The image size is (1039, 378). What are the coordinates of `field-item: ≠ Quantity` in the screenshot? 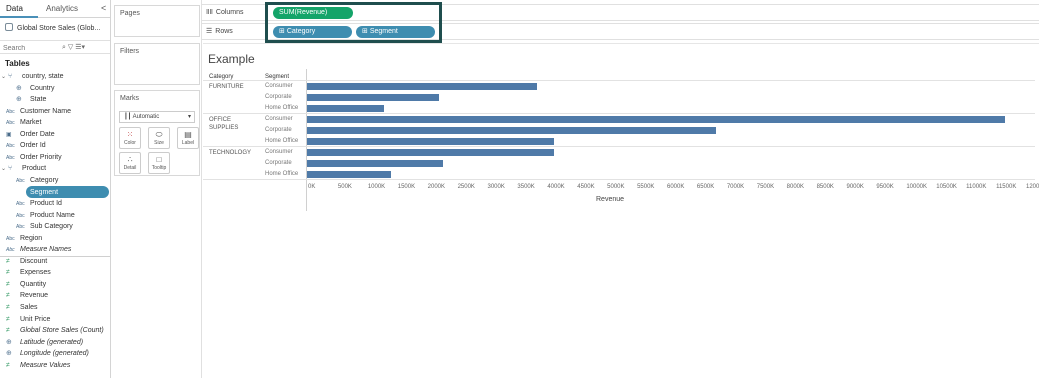 It's located at (26, 284).